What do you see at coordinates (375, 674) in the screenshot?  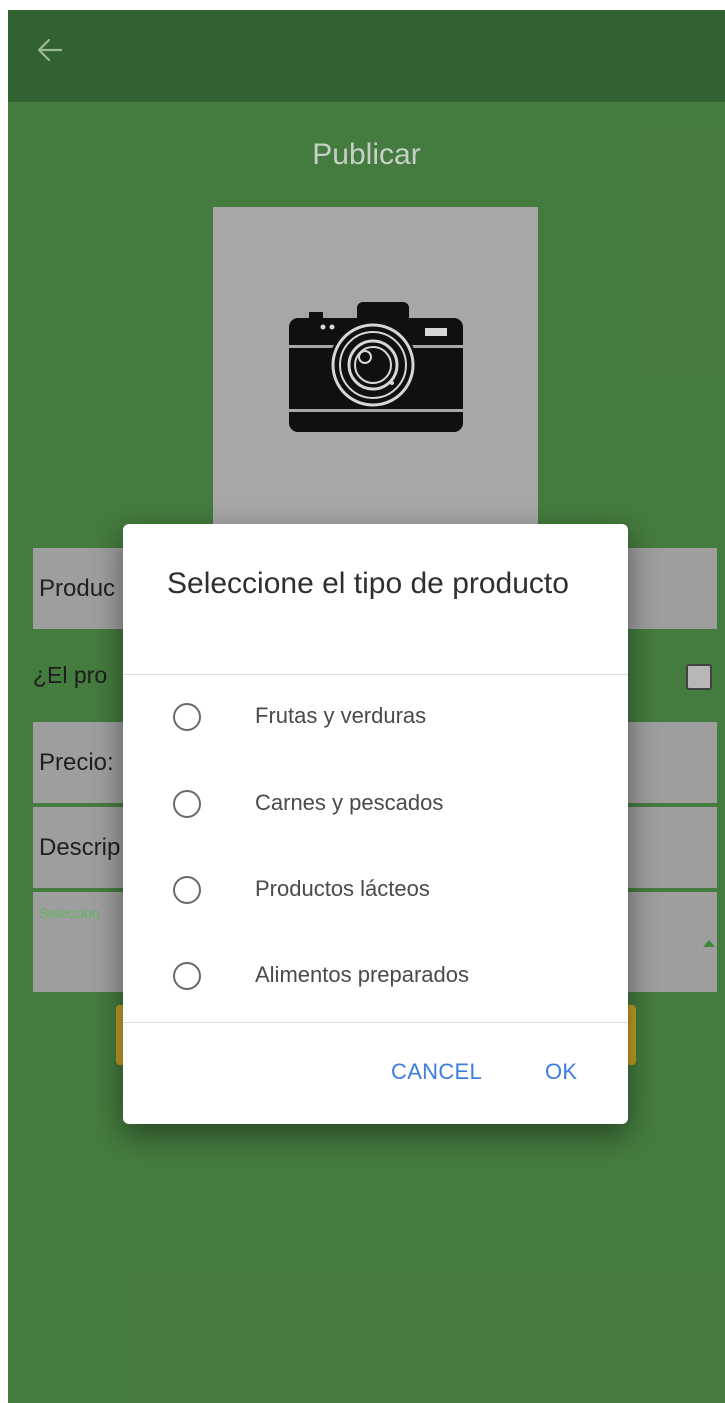 I see `dialog-divider-top` at bounding box center [375, 674].